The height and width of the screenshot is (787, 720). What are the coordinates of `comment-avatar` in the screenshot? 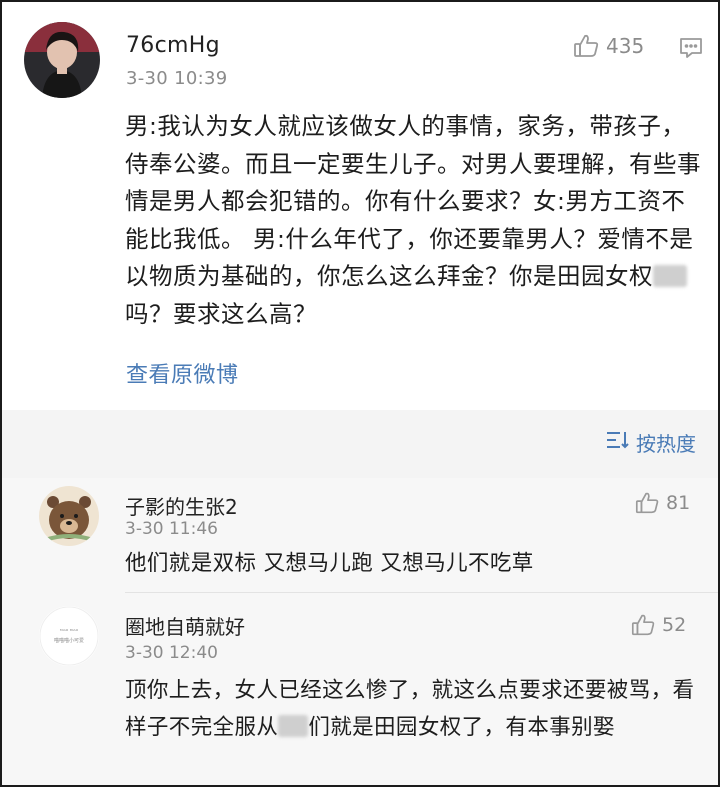 It's located at (69, 516).